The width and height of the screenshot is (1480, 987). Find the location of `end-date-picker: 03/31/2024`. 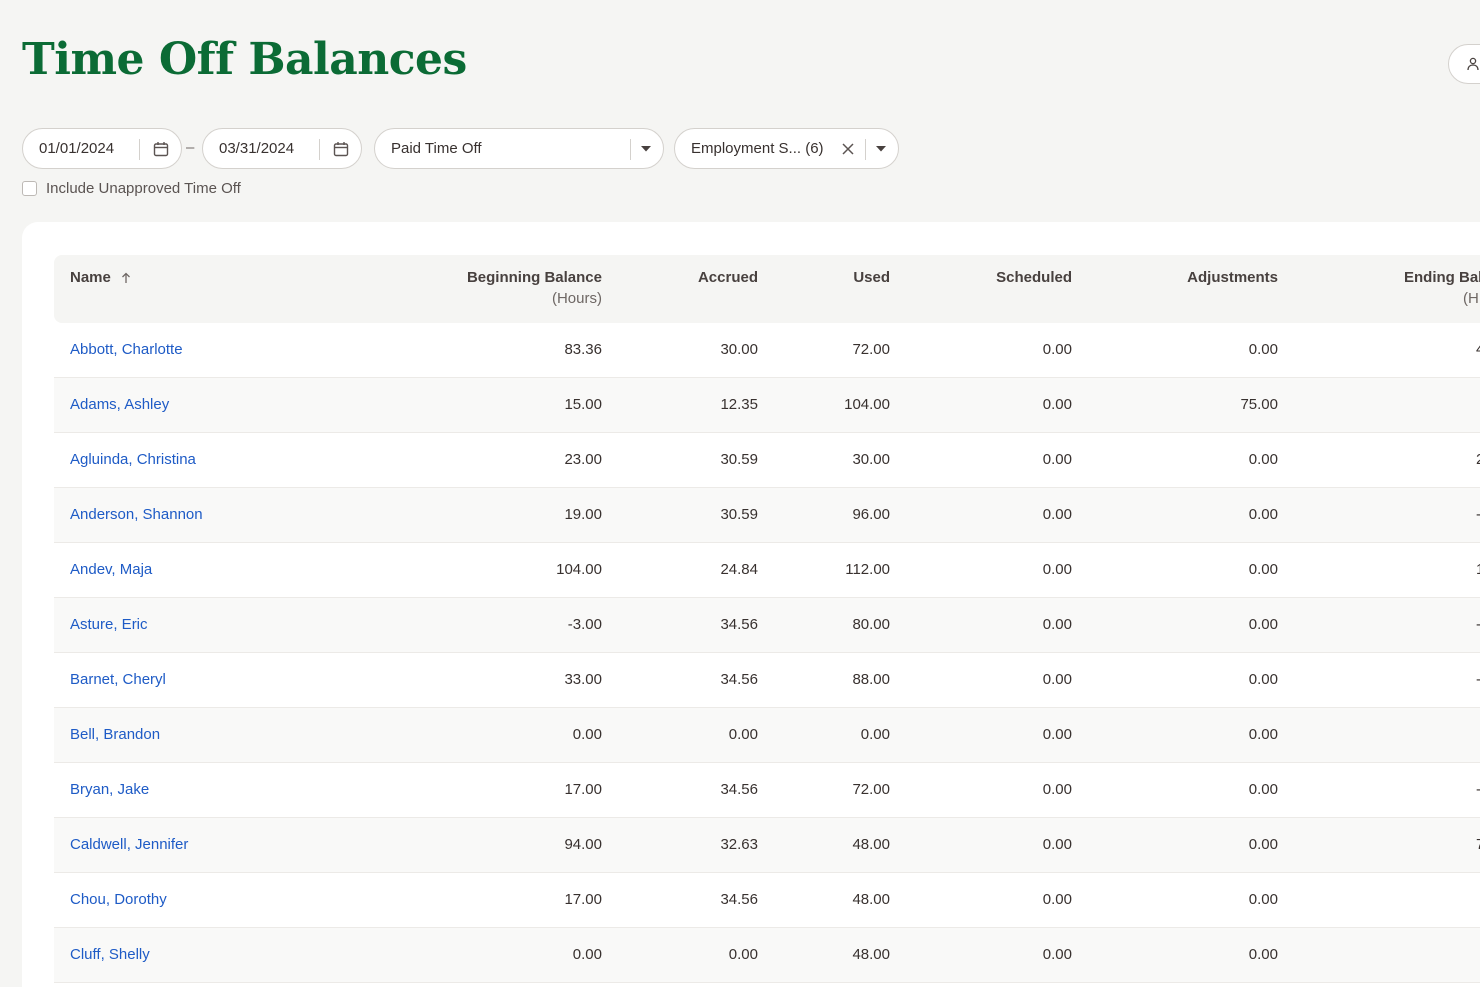

end-date-picker: 03/31/2024 is located at coordinates (282, 148).